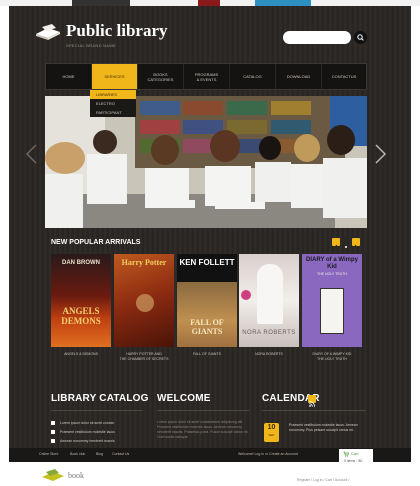 The width and height of the screenshot is (420, 486). Describe the element at coordinates (115, 76) in the screenshot. I see `nav-item-services: SERVICES` at that location.